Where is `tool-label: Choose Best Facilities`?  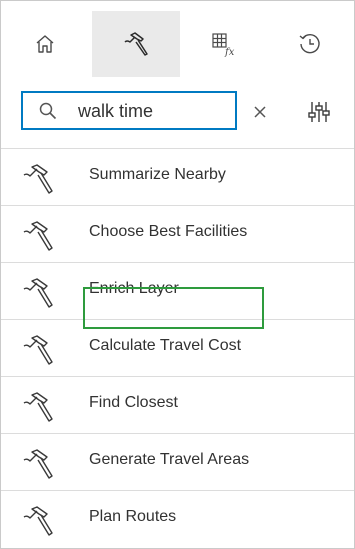 tool-label: Choose Best Facilities is located at coordinates (168, 231).